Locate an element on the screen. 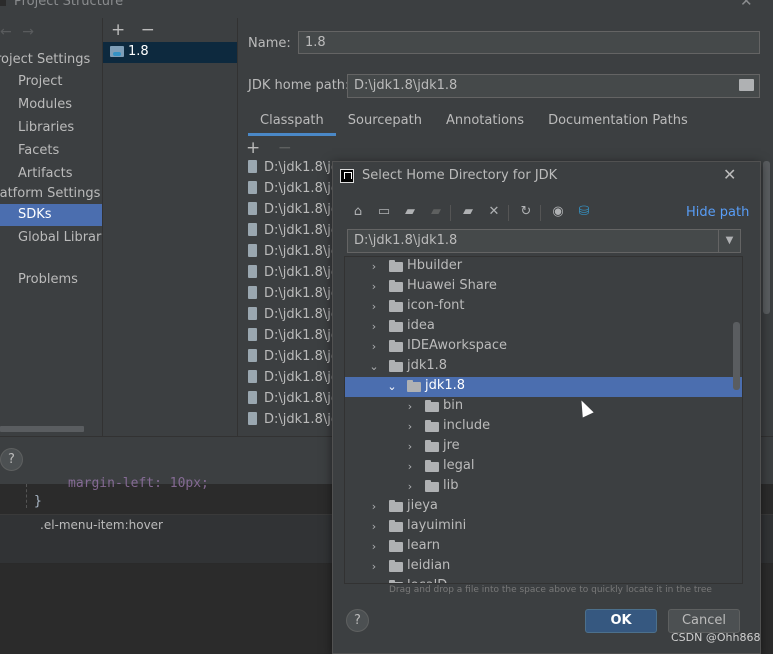 The image size is (773, 654). tree-item: › lib is located at coordinates (543, 487).